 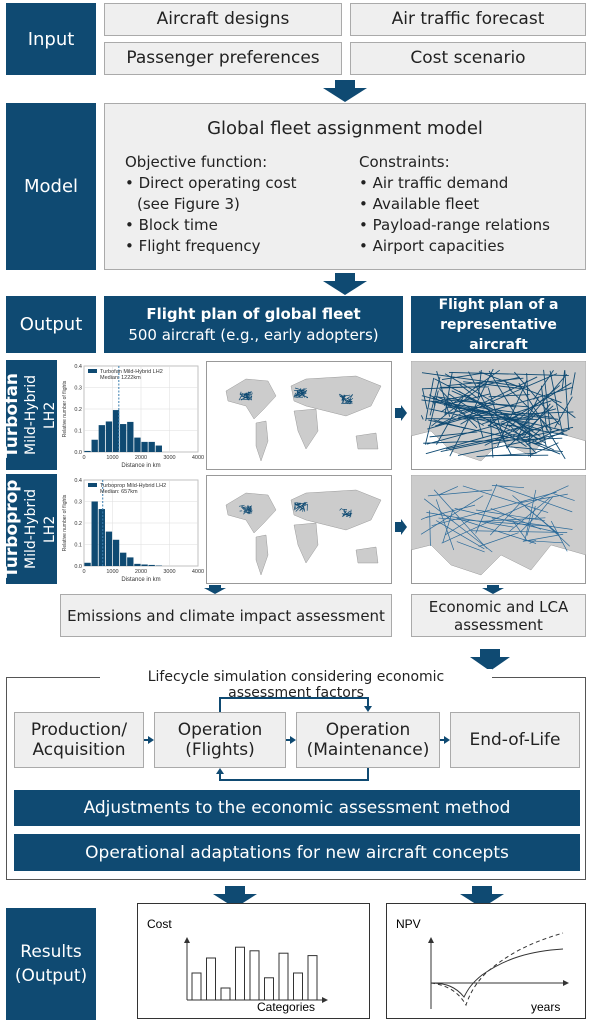 I want to click on constraint-item: • Payload-range relations, so click(x=454, y=225).